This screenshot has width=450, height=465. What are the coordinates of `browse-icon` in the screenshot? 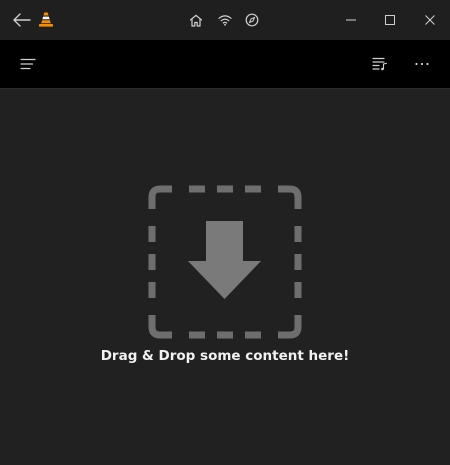 It's located at (252, 20).